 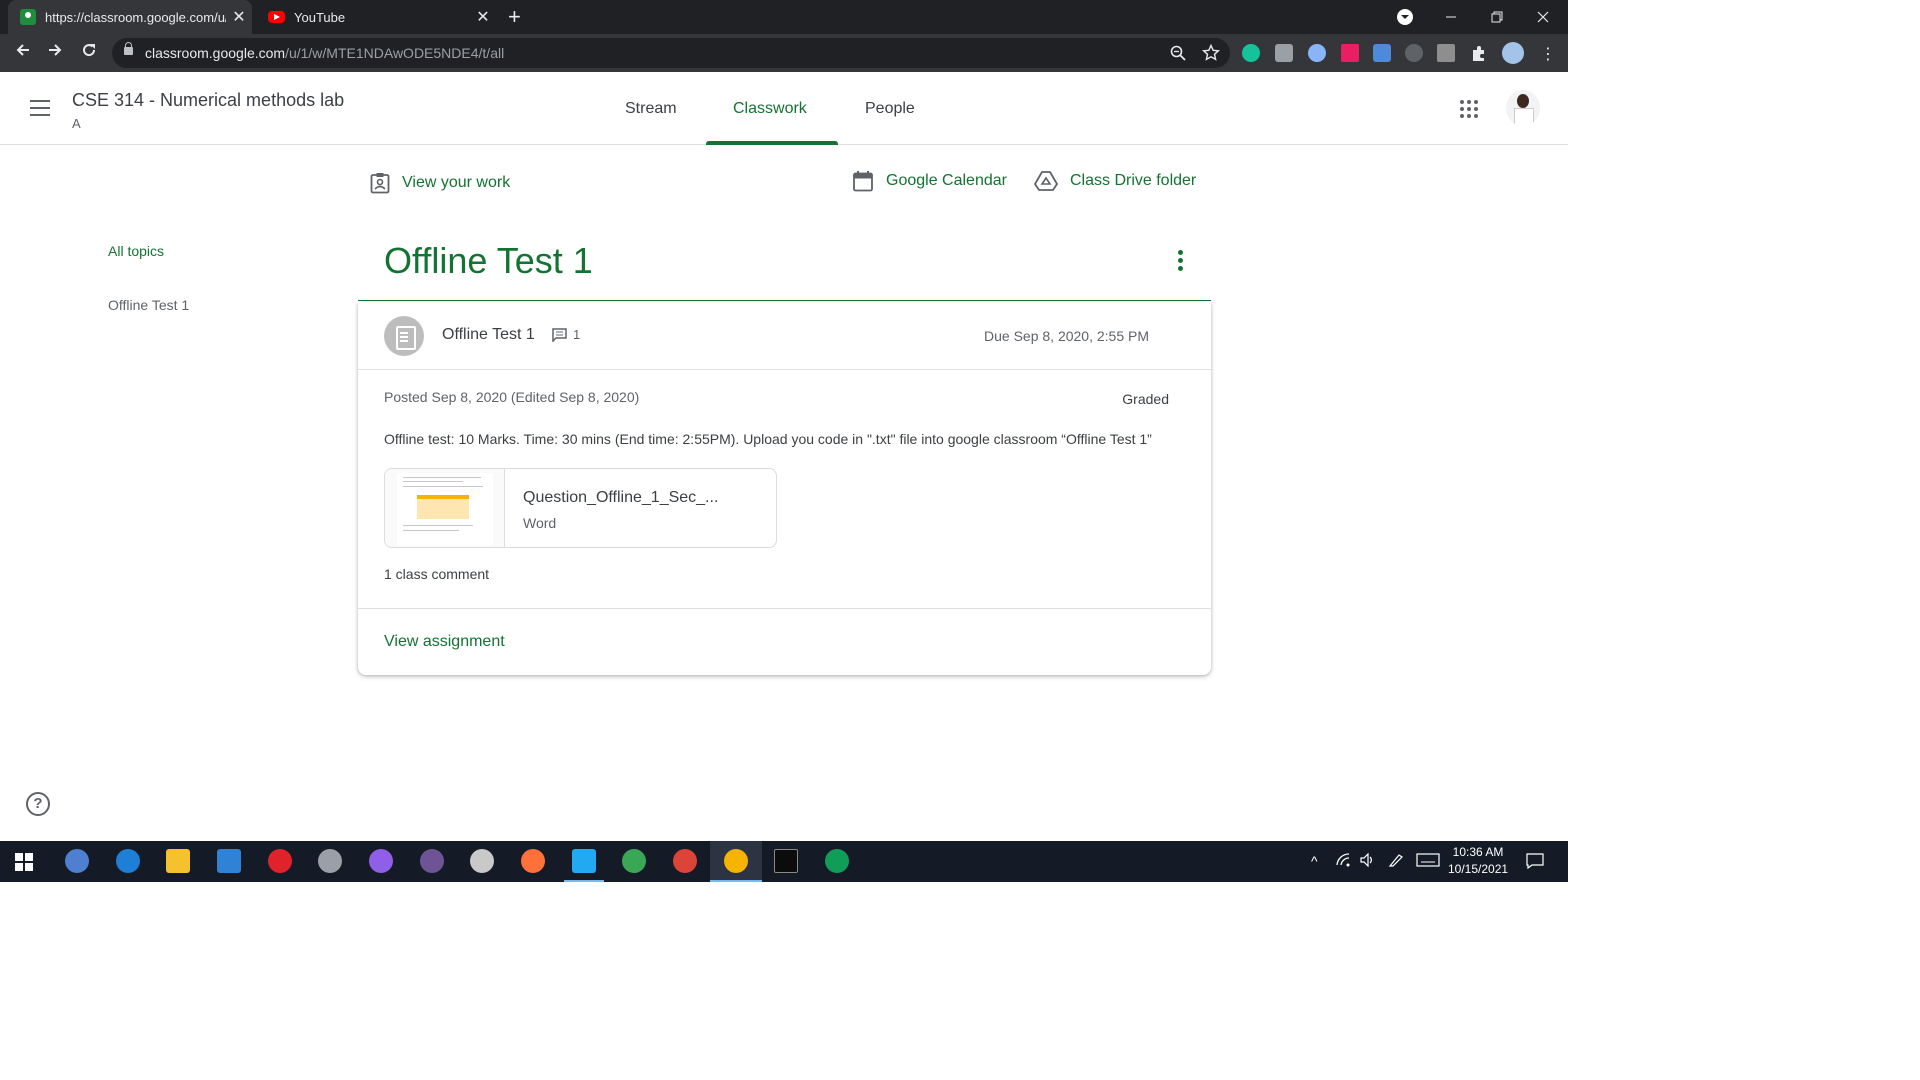 What do you see at coordinates (584, 861) in the screenshot?
I see `vscode-icon` at bounding box center [584, 861].